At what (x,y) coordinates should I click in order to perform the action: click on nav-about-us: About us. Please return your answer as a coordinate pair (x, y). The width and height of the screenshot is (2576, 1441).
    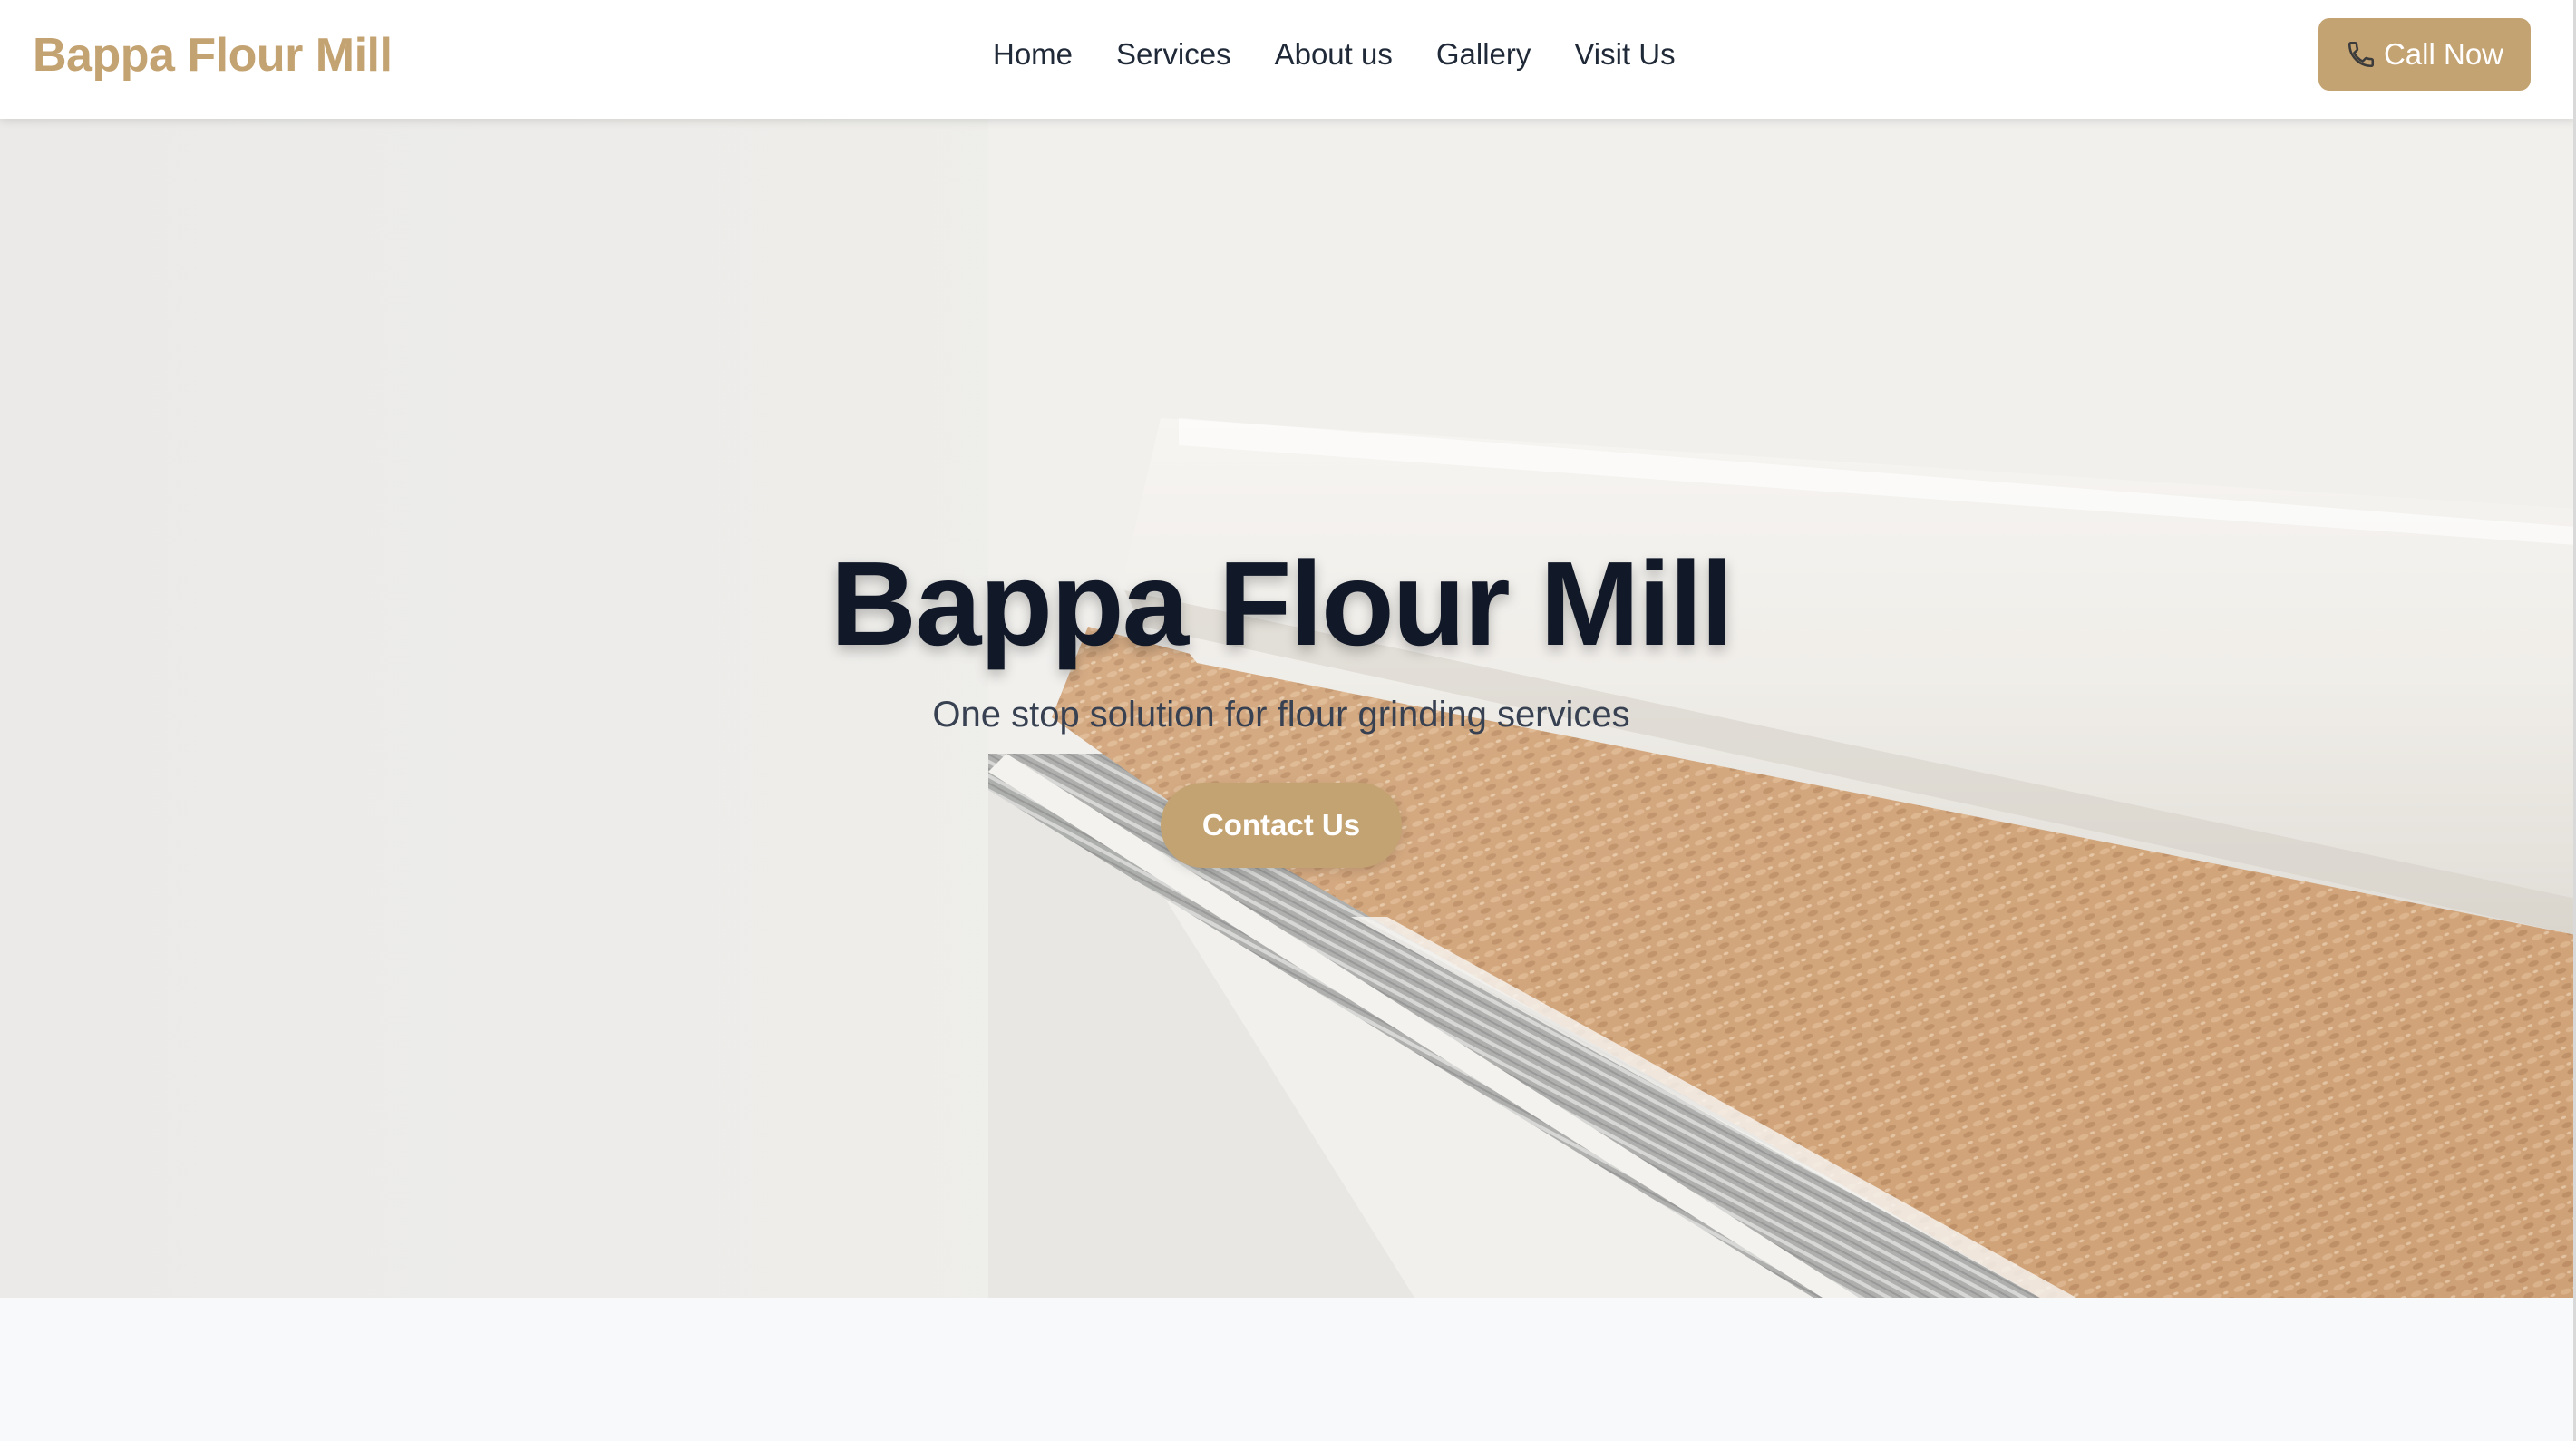
    Looking at the image, I should click on (1334, 55).